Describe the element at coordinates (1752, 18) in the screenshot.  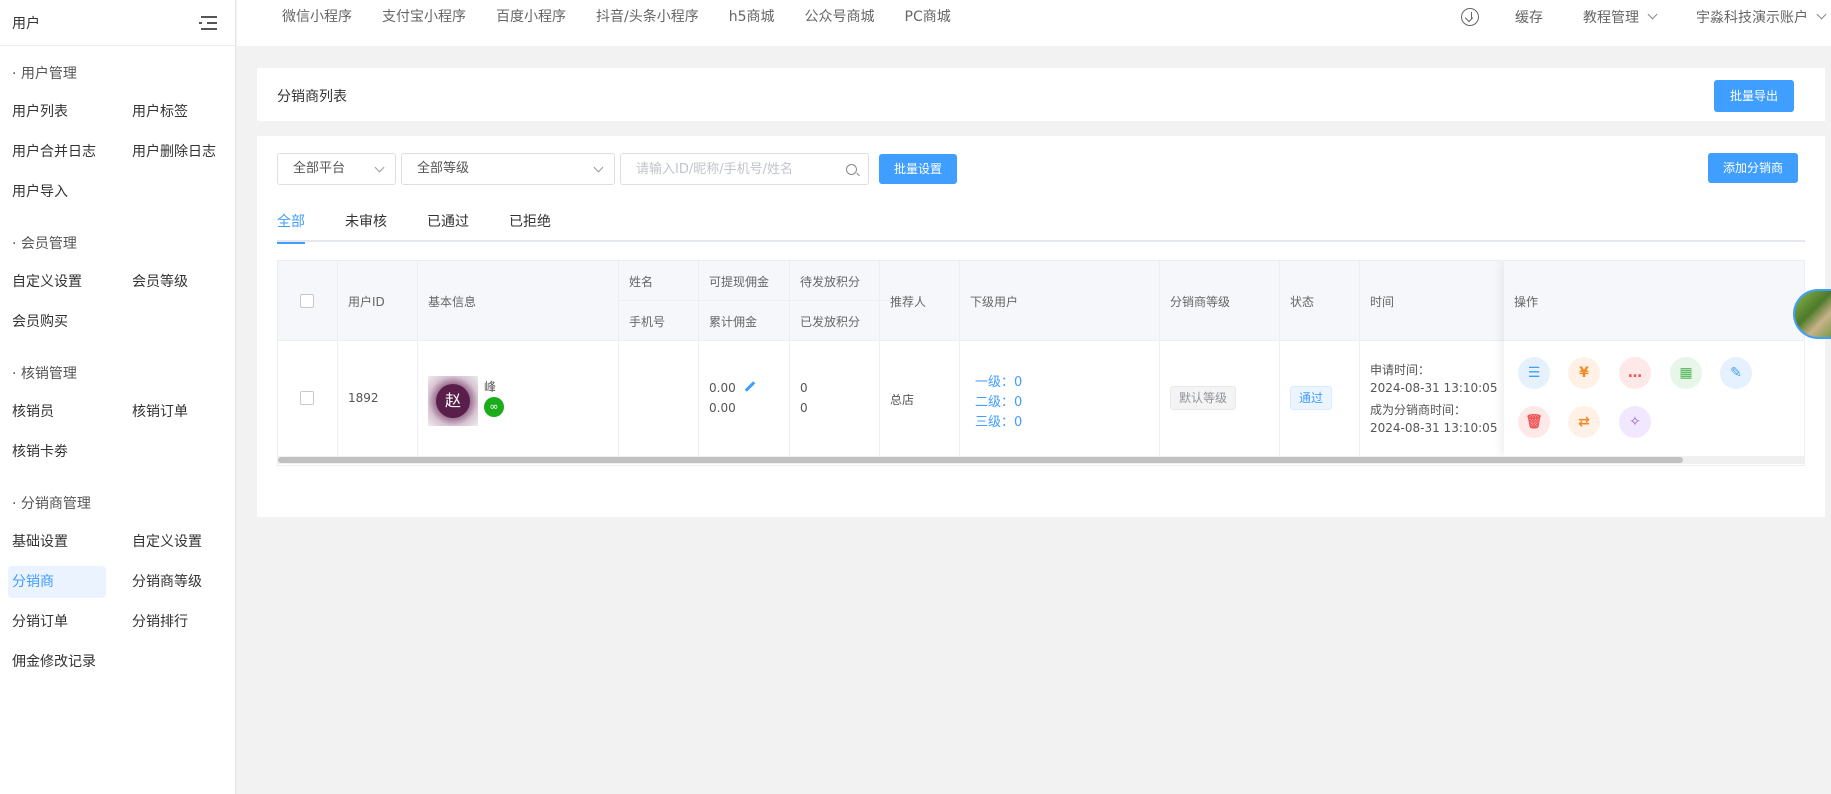
I see `account-label: 宇淼科技演示账户` at that location.